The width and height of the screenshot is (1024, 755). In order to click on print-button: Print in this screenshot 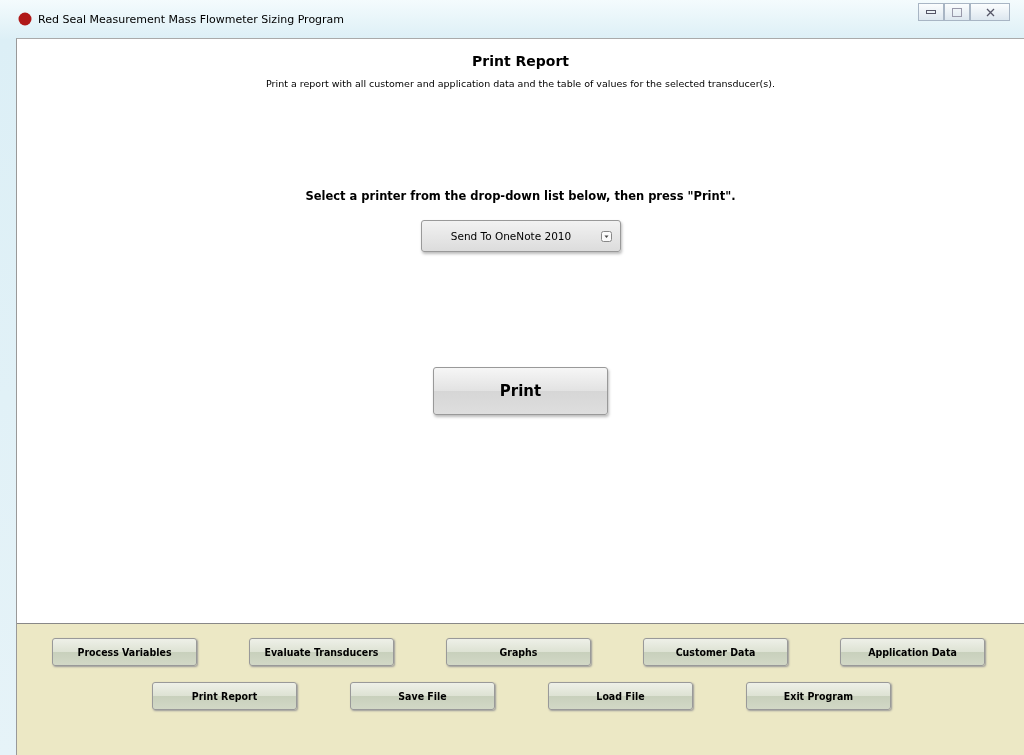, I will do `click(520, 391)`.